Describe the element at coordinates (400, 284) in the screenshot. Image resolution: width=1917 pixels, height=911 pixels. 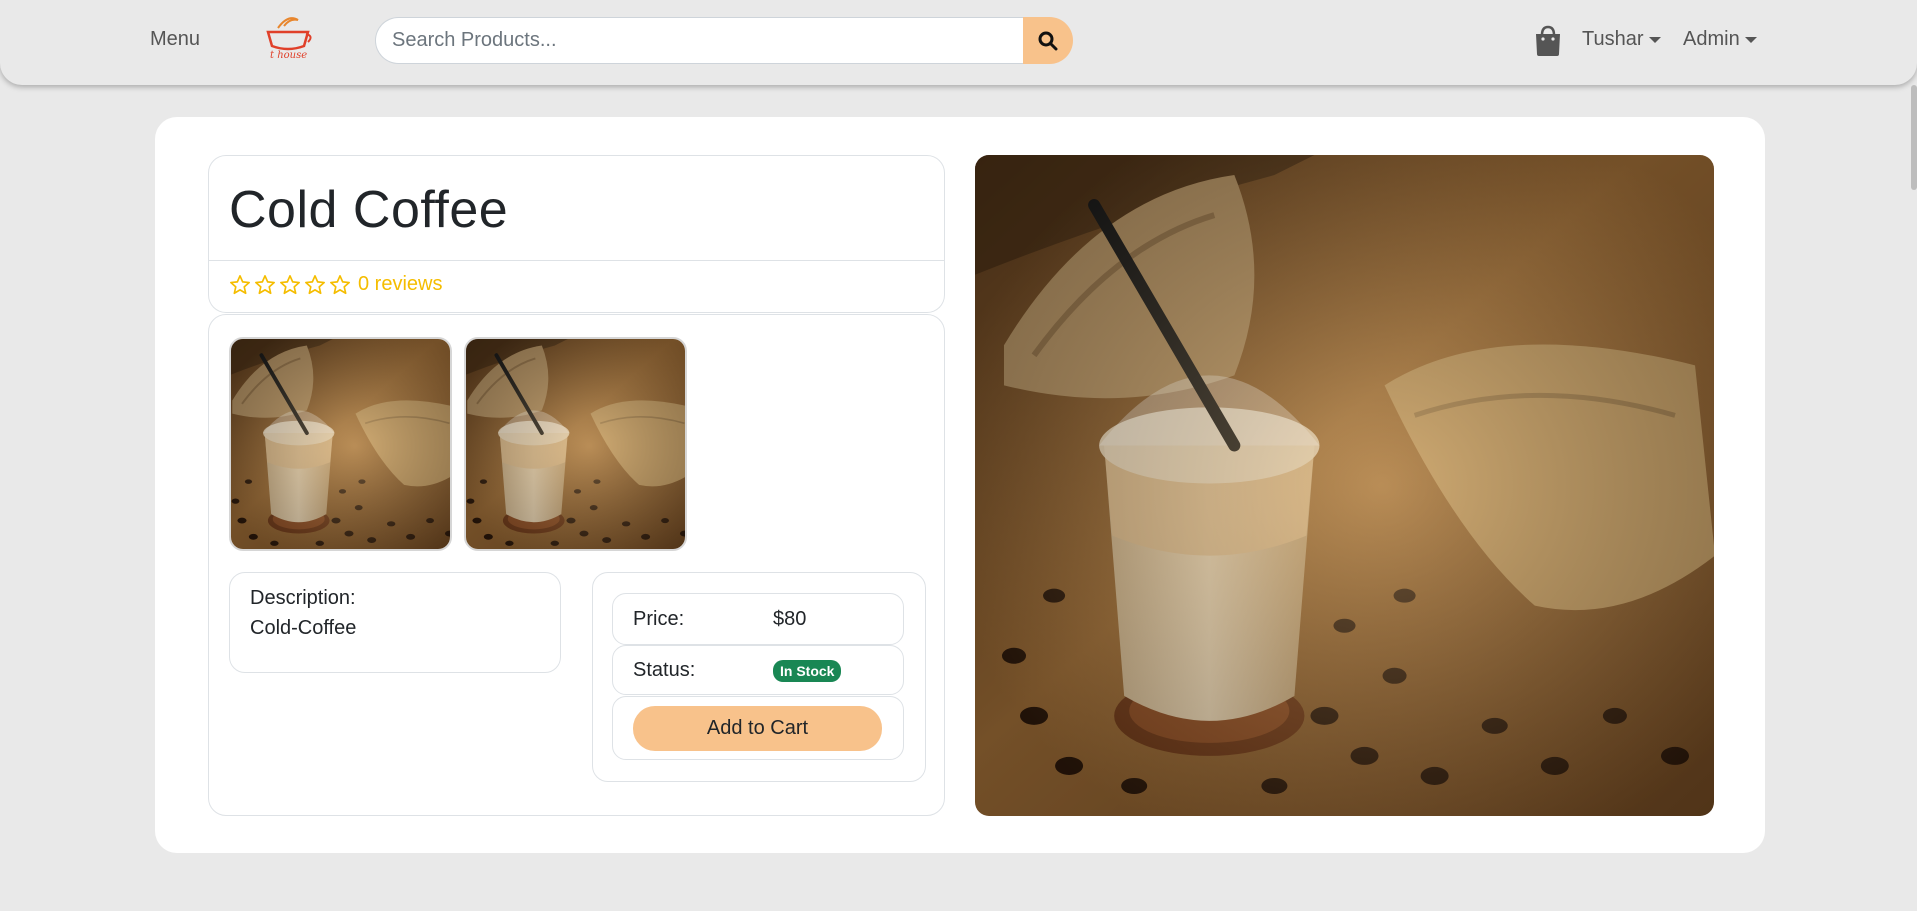
I see `reviews-count: 0 reviews` at that location.